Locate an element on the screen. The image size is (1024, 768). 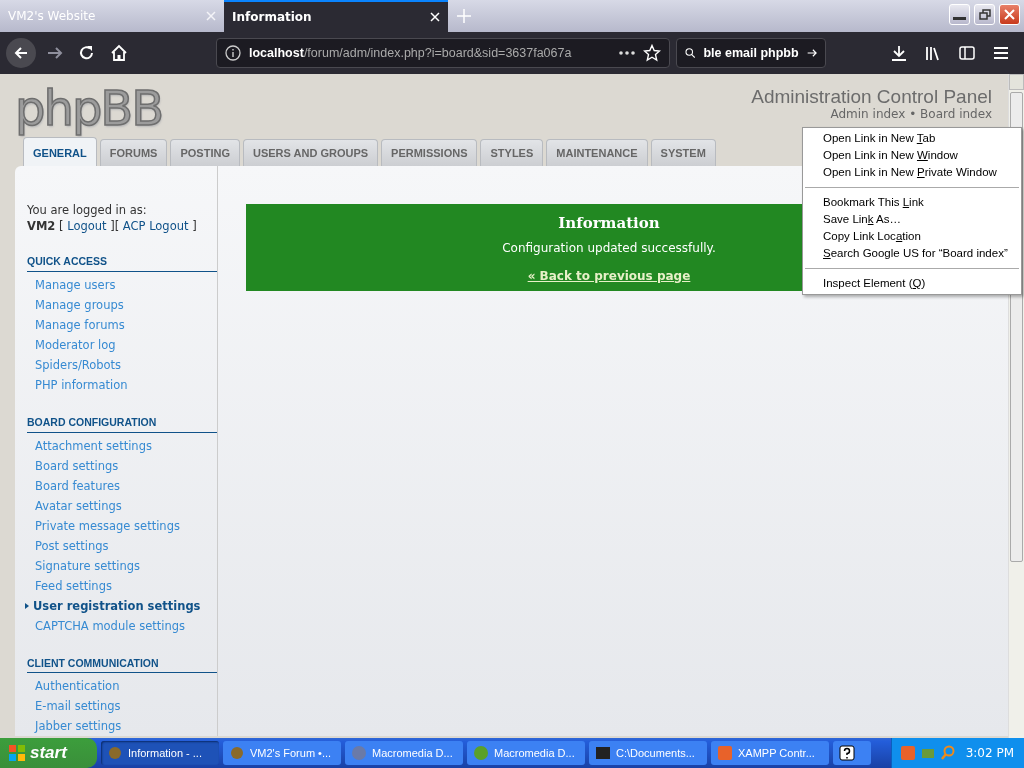
nav-tab: MAINTENANCE is located at coordinates (597, 152).